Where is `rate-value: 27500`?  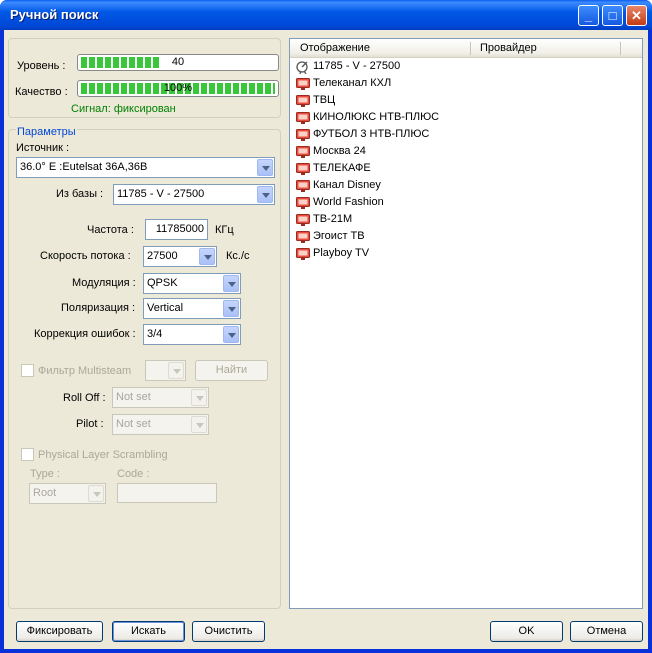 rate-value: 27500 is located at coordinates (162, 256).